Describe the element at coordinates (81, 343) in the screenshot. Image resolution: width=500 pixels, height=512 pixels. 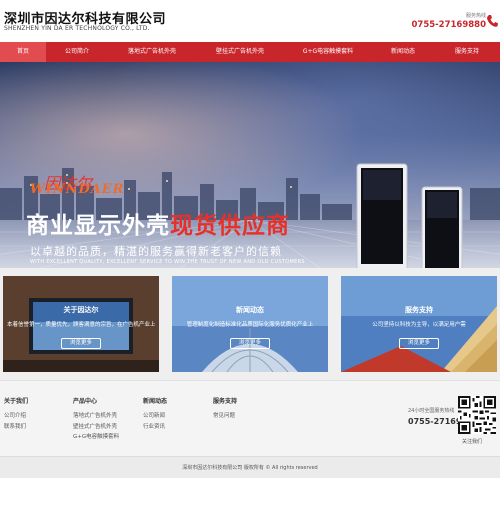
I see `card-about-button: 浏览更多` at that location.